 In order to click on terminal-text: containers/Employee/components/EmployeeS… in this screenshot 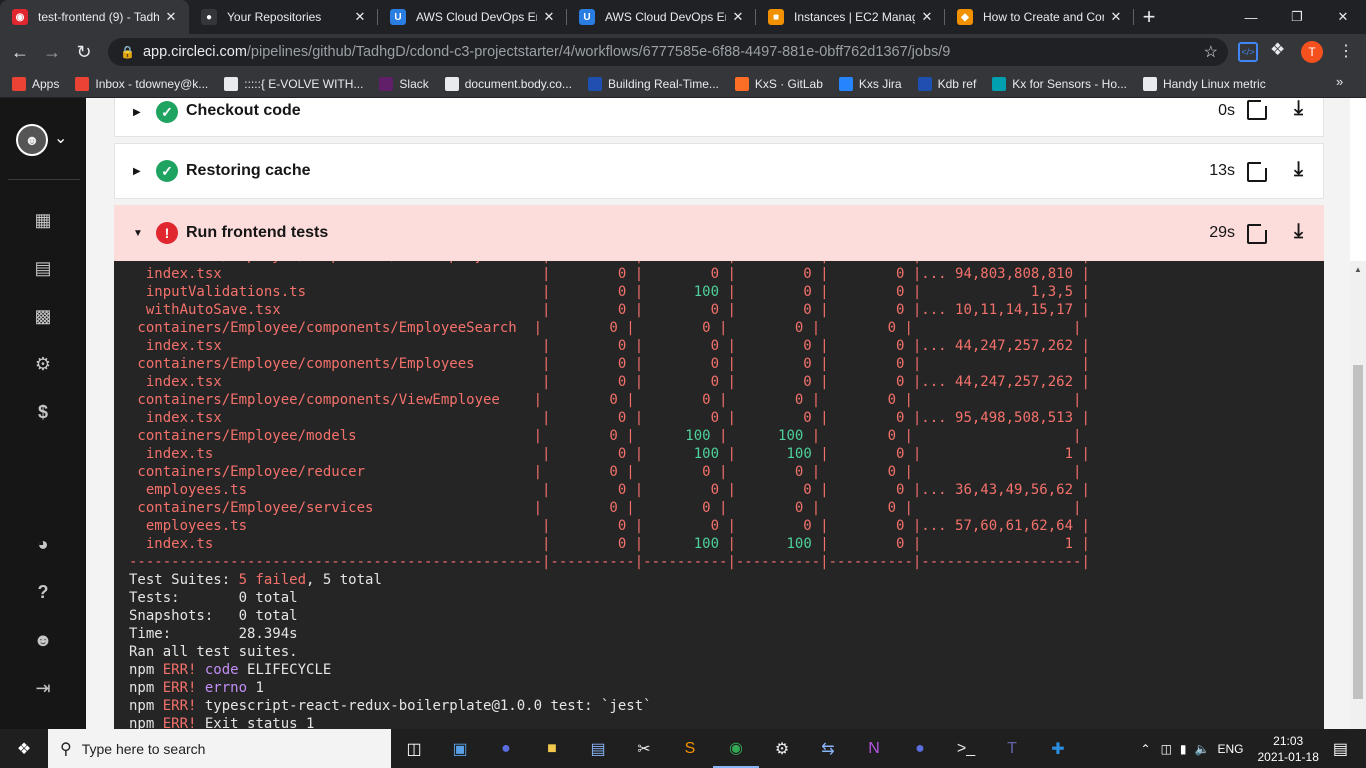, I will do `click(605, 328)`.